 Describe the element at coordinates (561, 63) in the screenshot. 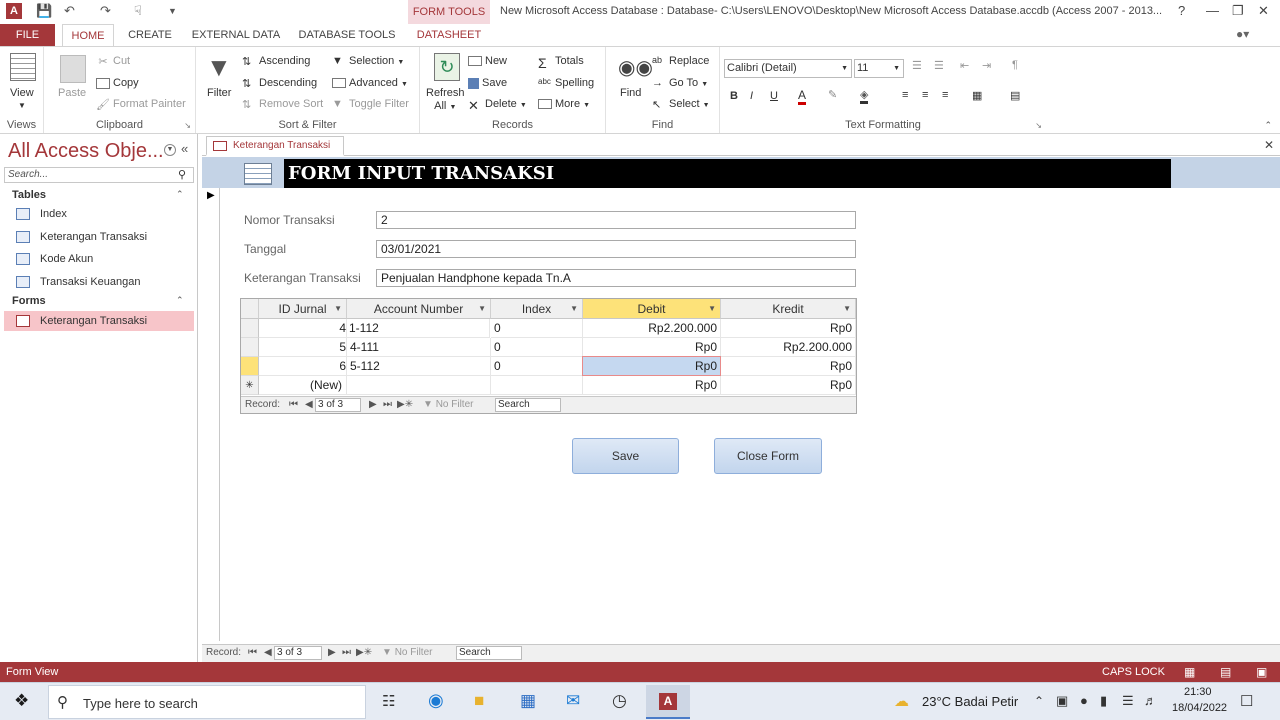

I see `totals-button: Σ Totals` at that location.